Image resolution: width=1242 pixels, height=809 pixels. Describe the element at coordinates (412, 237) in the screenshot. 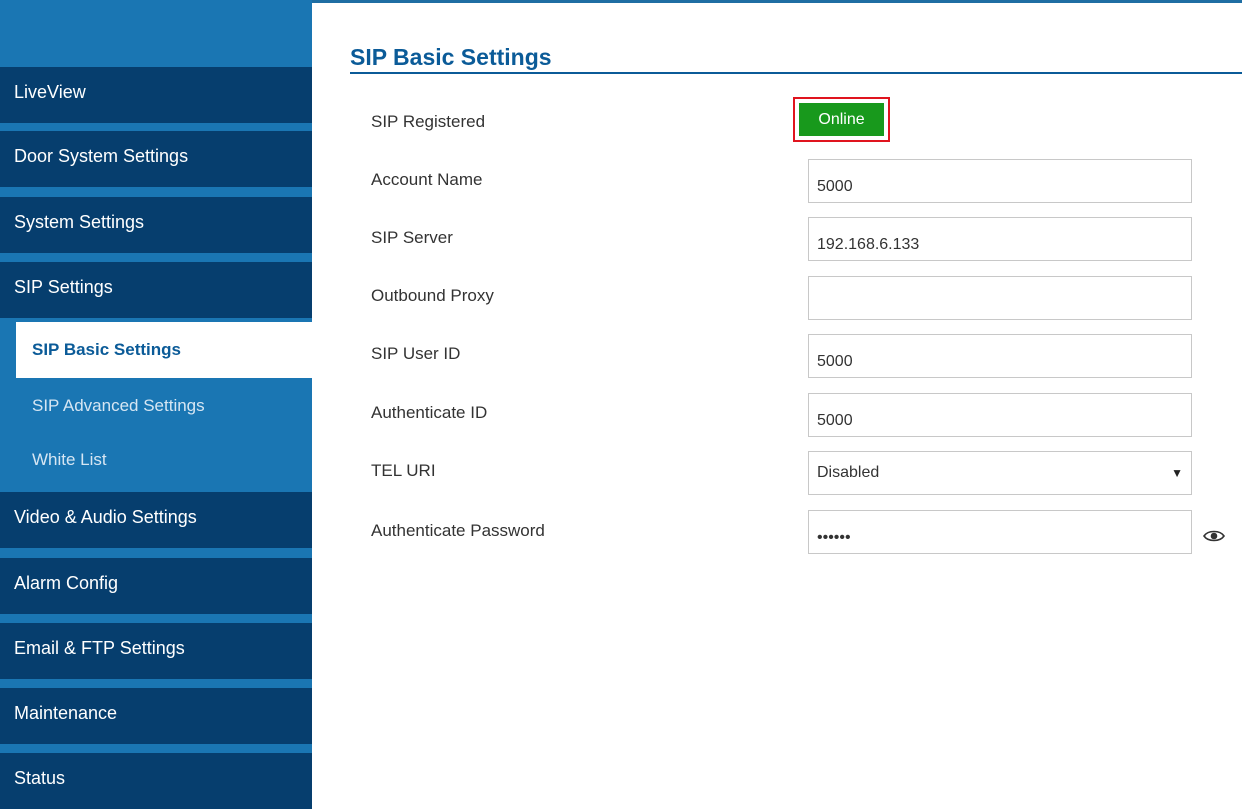

I see `sip-server-label: SIP Server` at that location.